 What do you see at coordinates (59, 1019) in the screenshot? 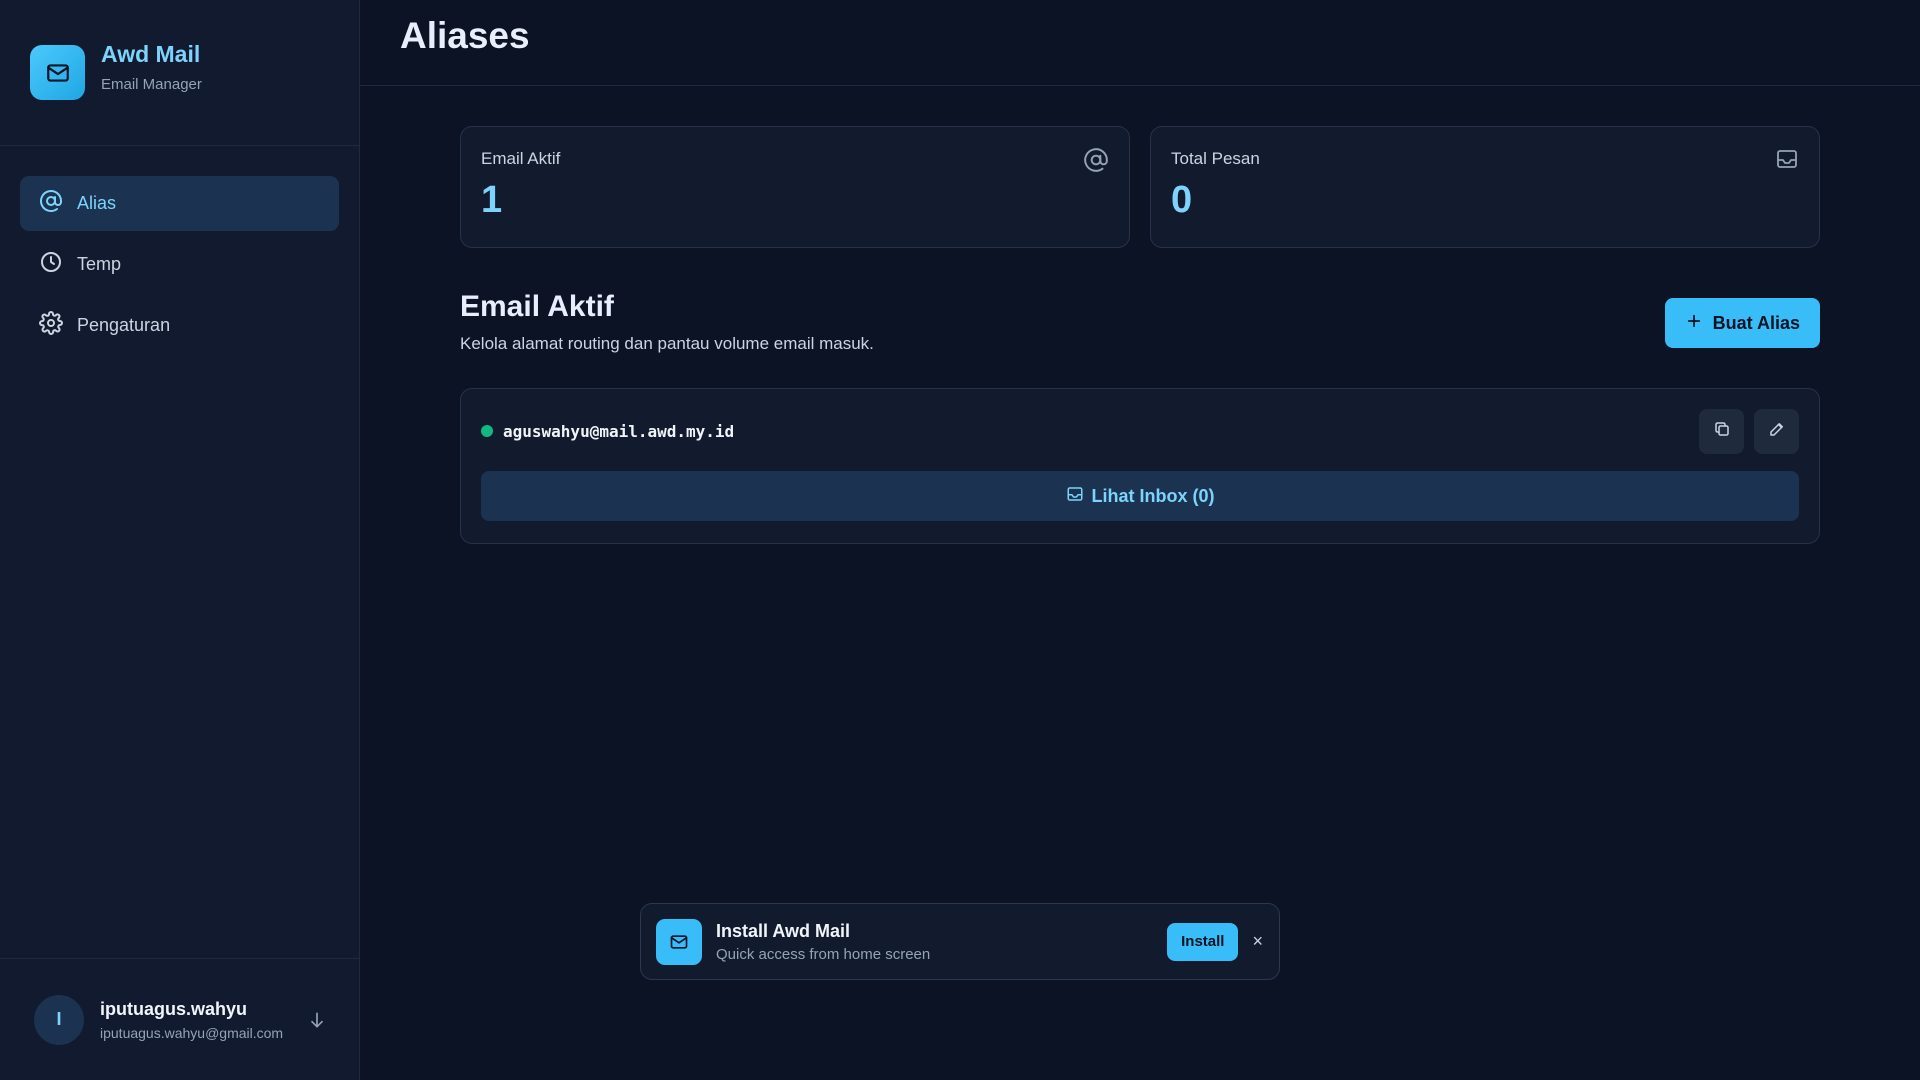
I see `avatar: I` at bounding box center [59, 1019].